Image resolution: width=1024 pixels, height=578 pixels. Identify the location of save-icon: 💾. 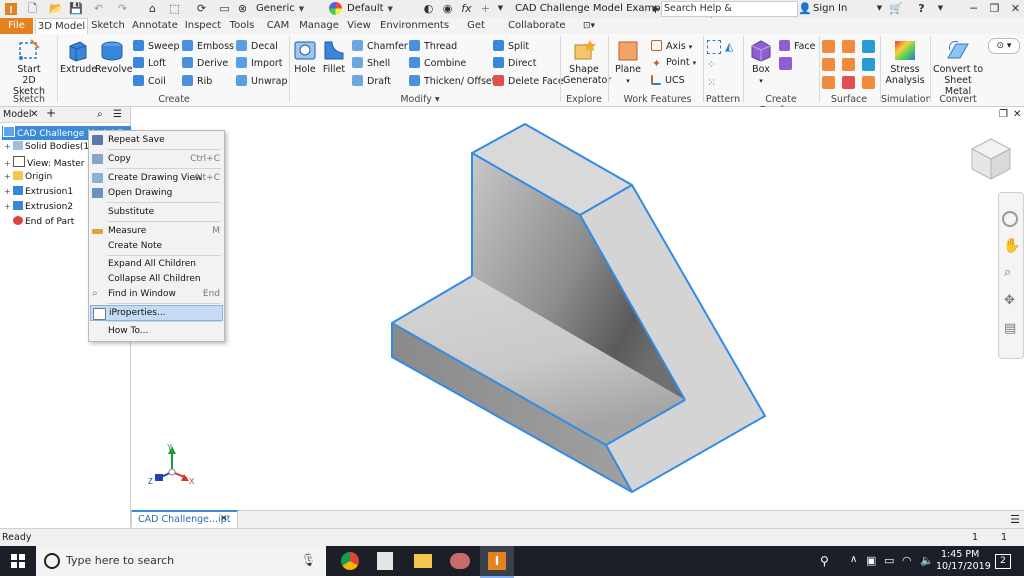
(76, 8).